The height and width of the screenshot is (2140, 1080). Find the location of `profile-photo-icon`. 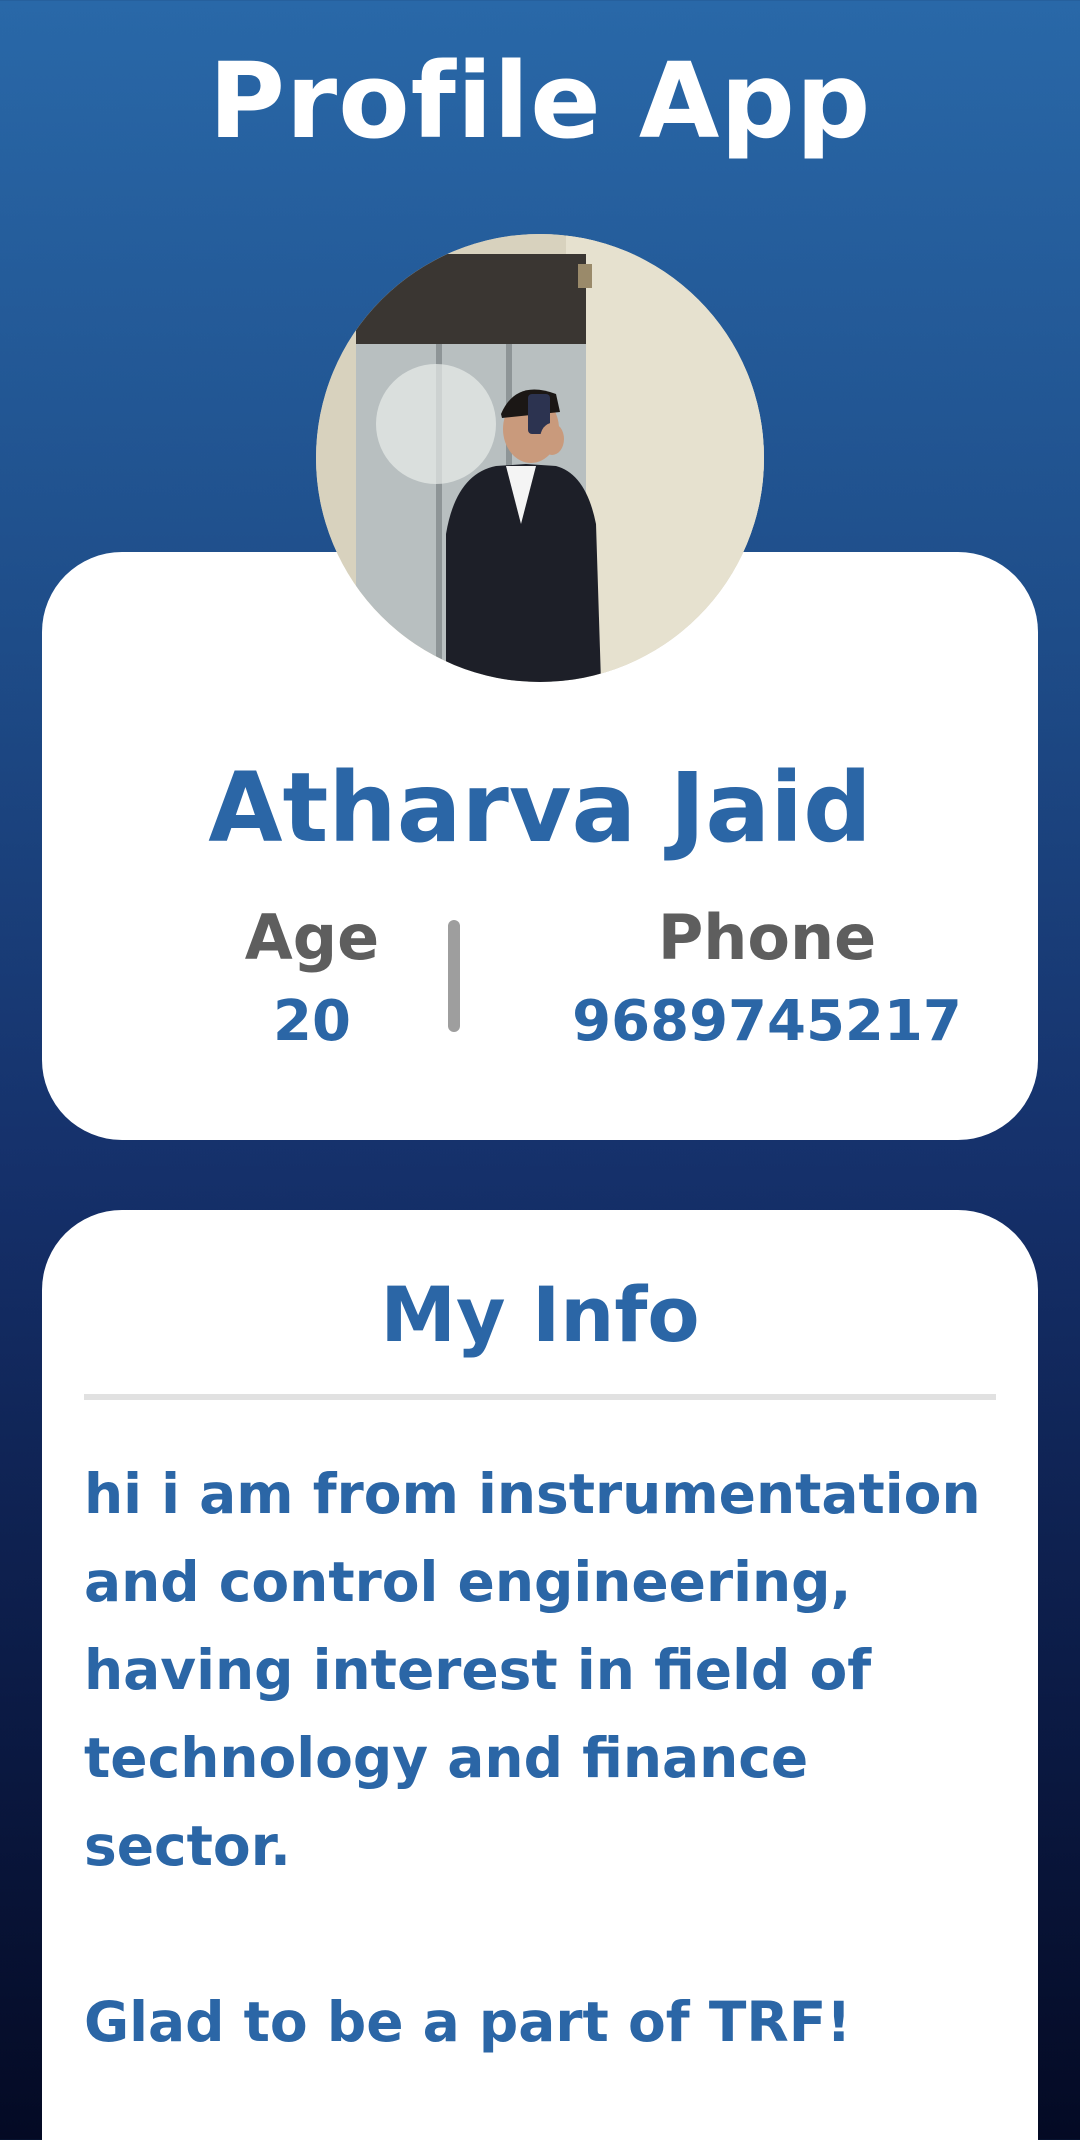

profile-photo-icon is located at coordinates (540, 458).